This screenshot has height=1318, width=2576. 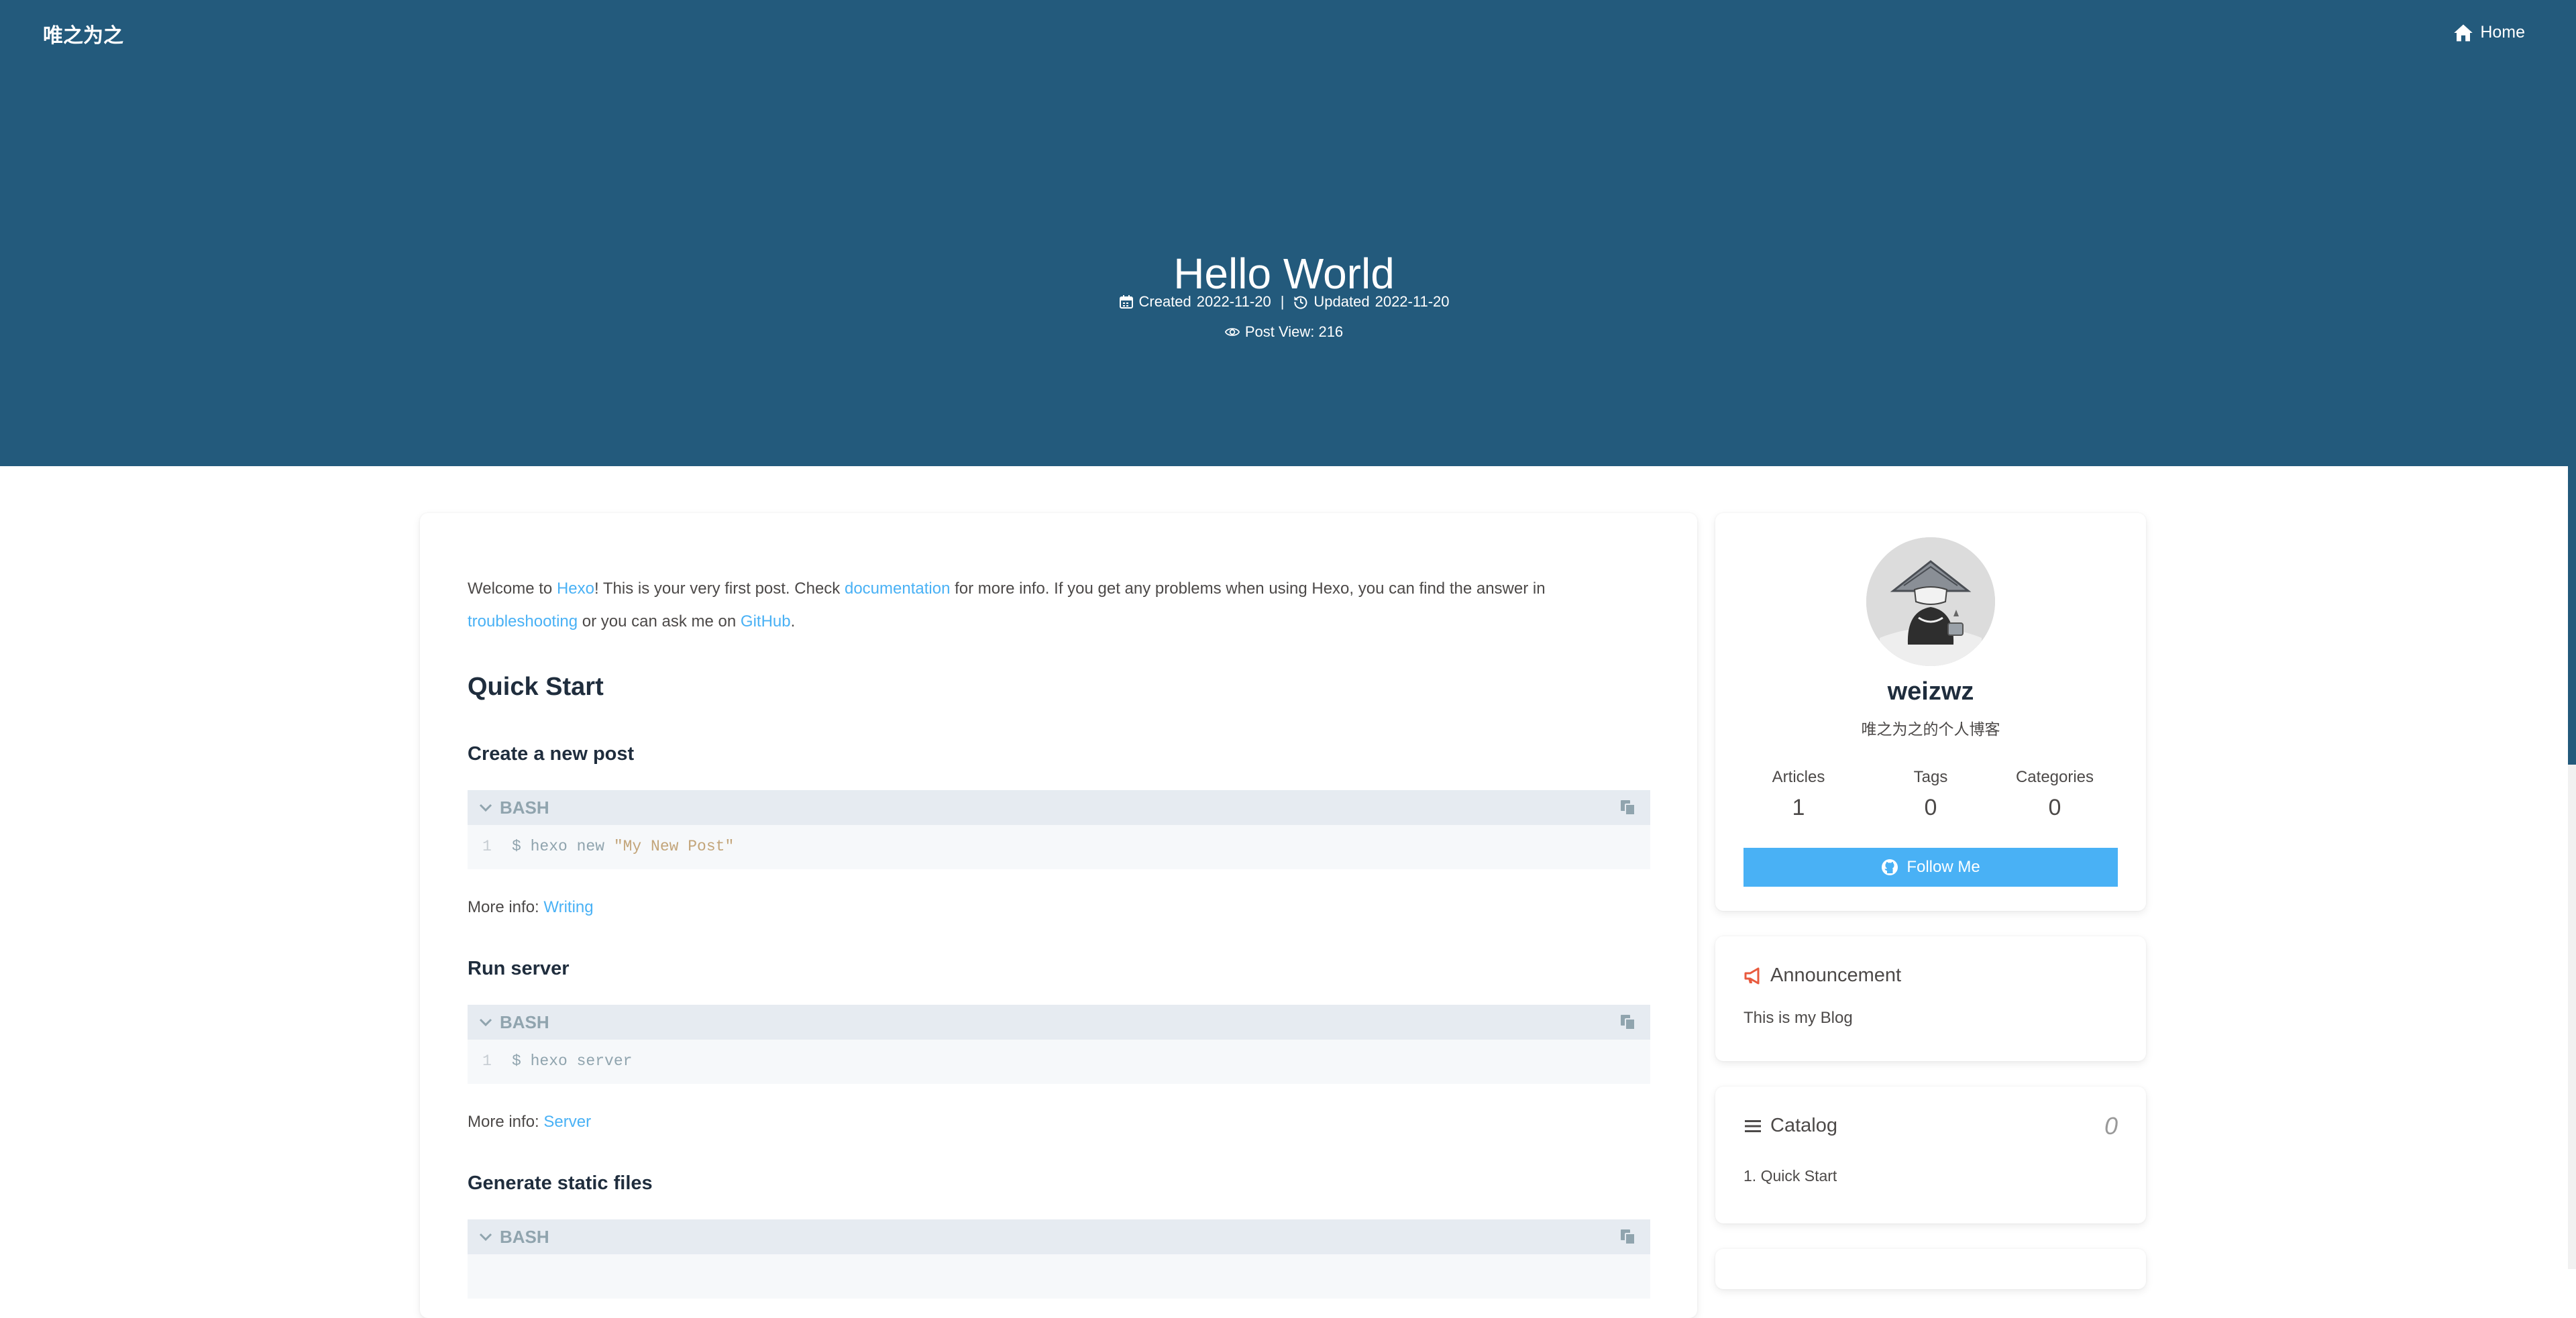 What do you see at coordinates (1412, 301) in the screenshot?
I see `updated-date: 2022-11-20` at bounding box center [1412, 301].